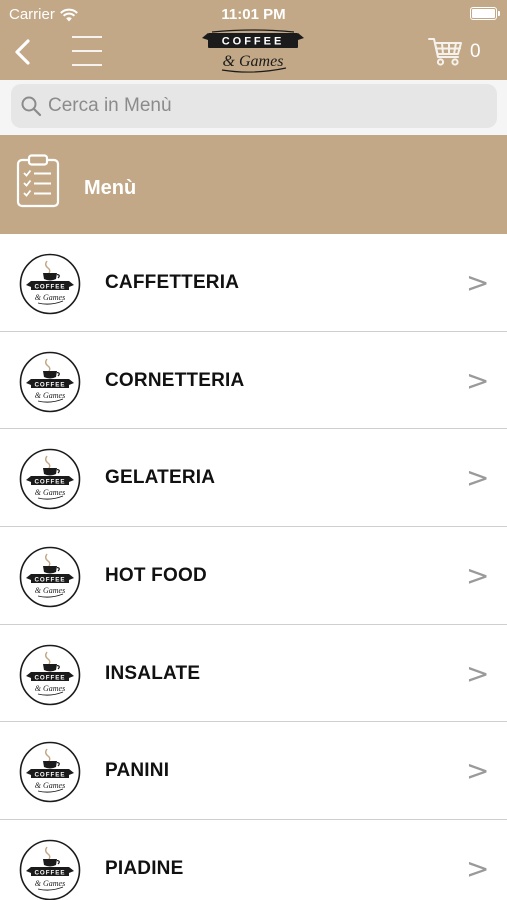 This screenshot has height=900, width=507. What do you see at coordinates (253, 771) in the screenshot?
I see `category-row-panini: COFFEE & Games PANINI >` at bounding box center [253, 771].